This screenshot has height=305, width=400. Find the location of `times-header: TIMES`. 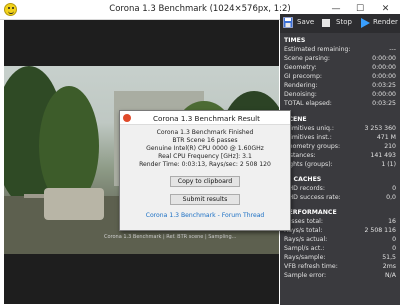

times-header: TIMES is located at coordinates (295, 40).